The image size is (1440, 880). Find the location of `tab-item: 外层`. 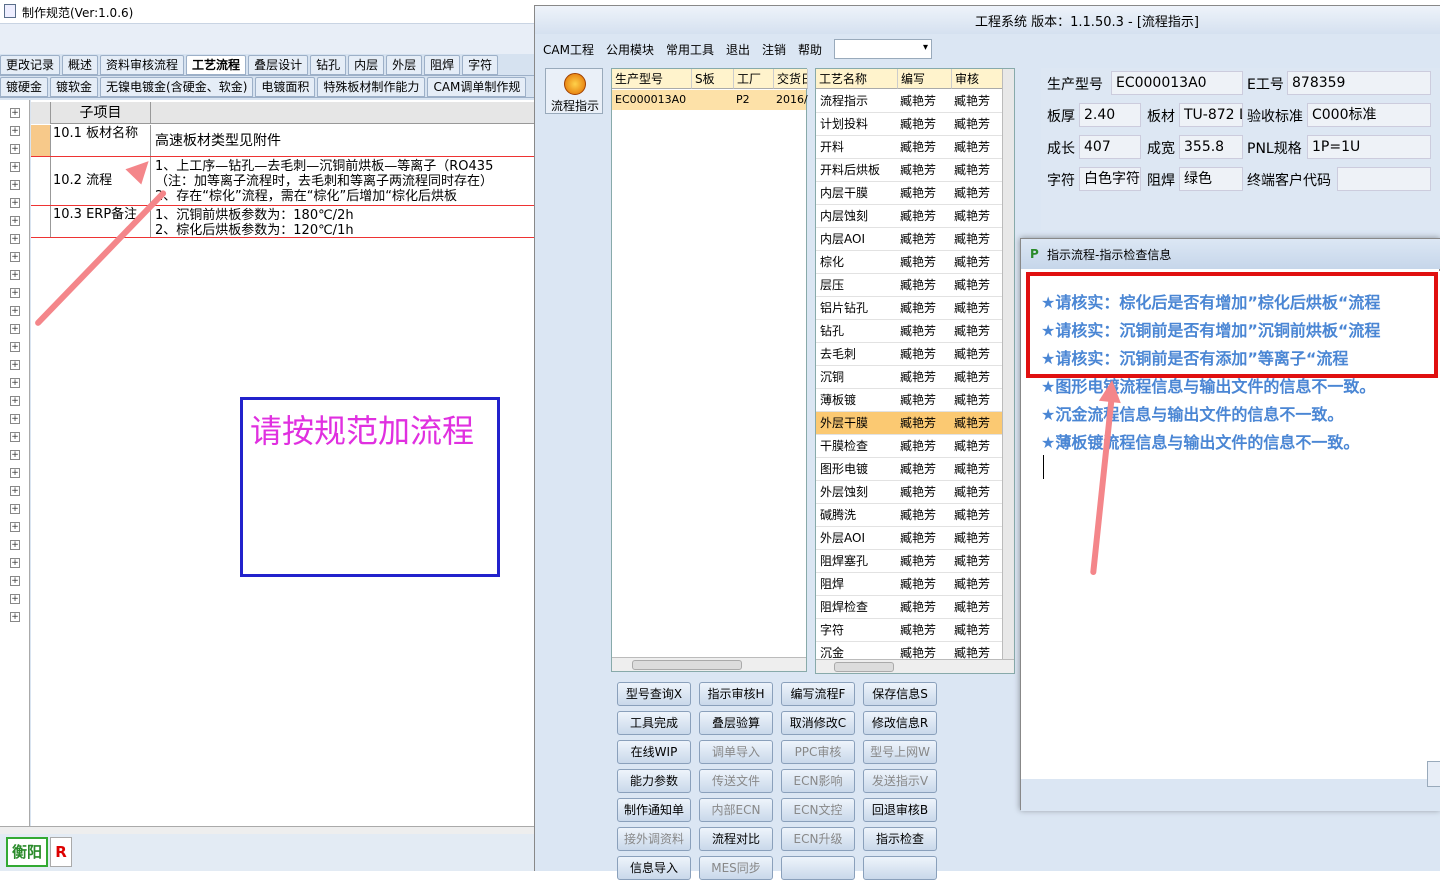

tab-item: 外层 is located at coordinates (404, 65).